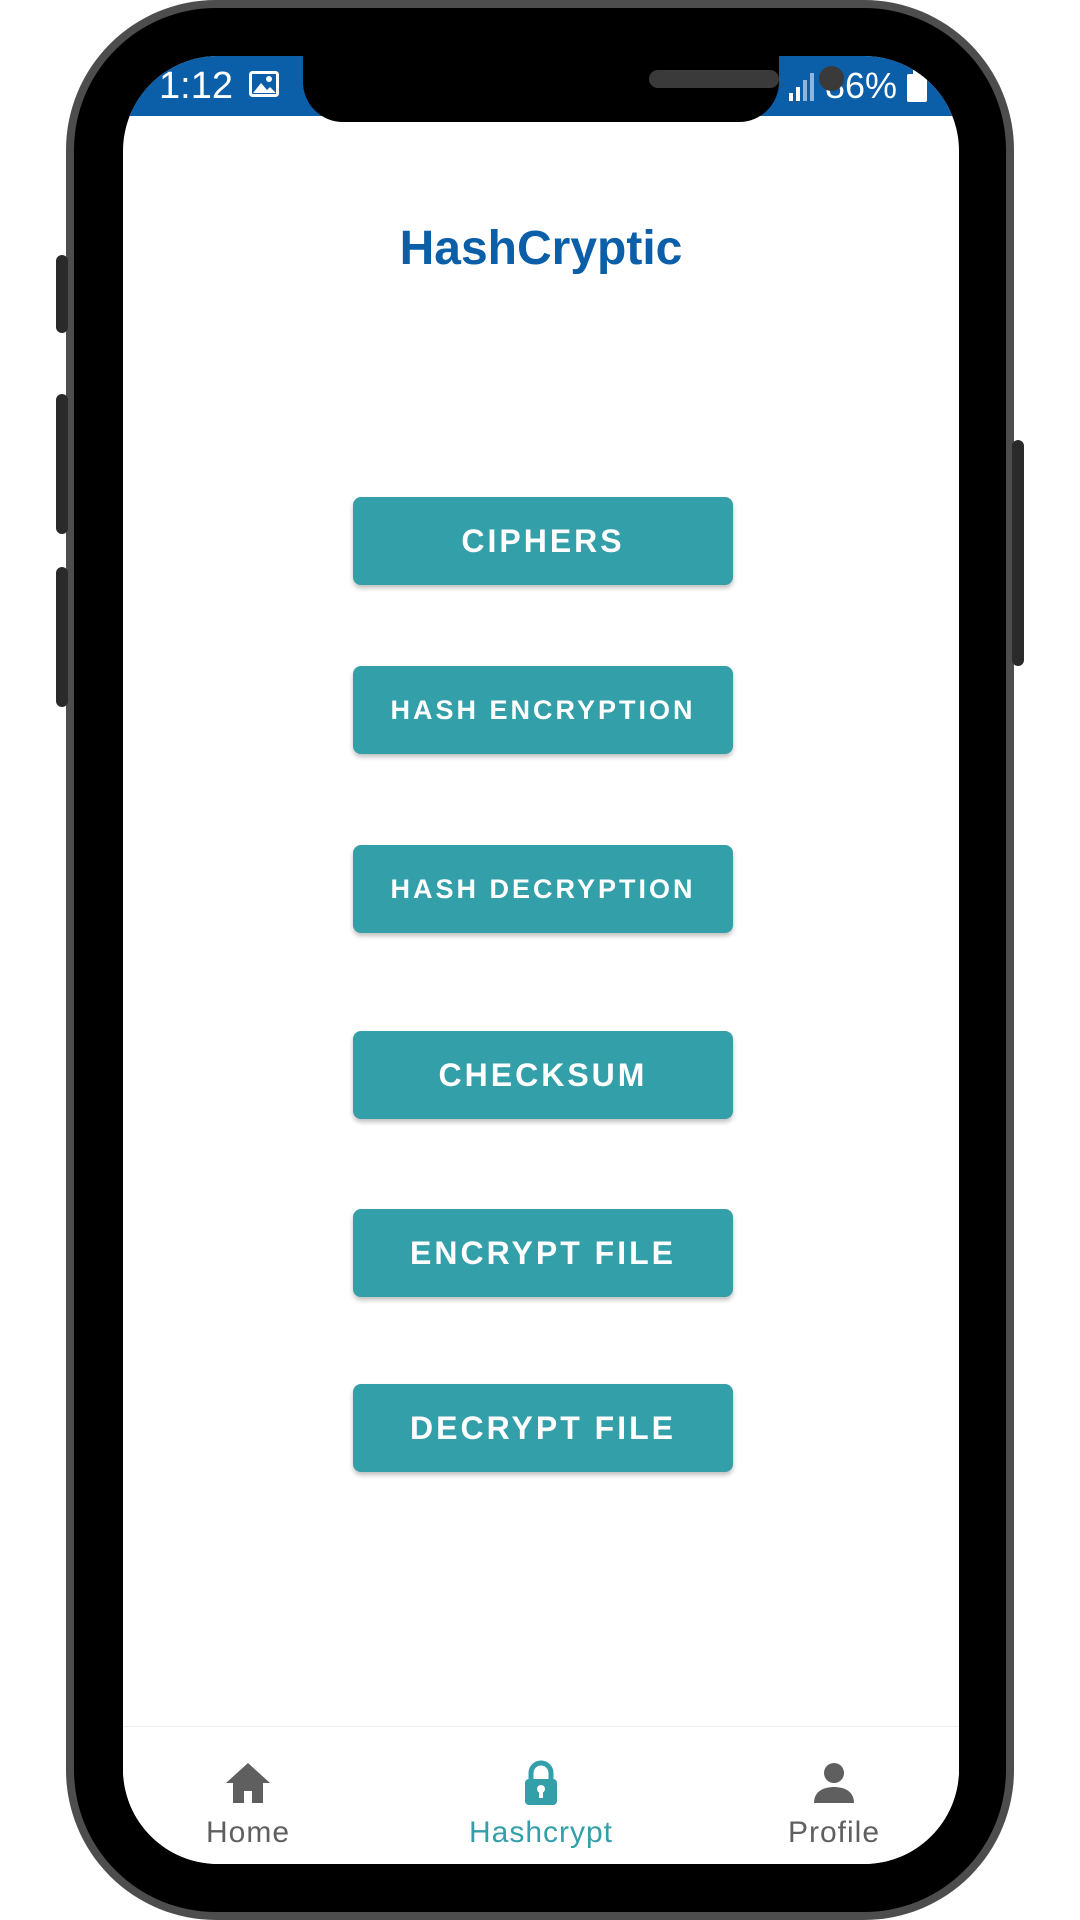  Describe the element at coordinates (543, 710) in the screenshot. I see `hash-encryption-button: HASH ENCRYPTION` at that location.